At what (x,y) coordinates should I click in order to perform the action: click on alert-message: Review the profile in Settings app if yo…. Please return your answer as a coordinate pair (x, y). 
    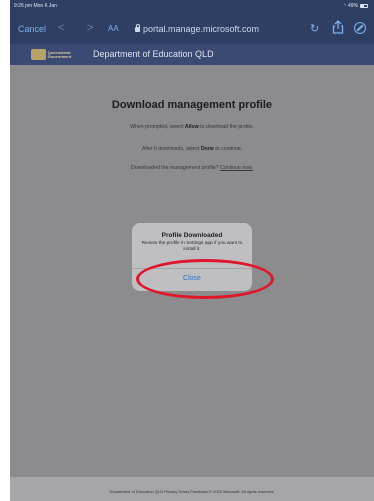
    Looking at the image, I should click on (192, 246).